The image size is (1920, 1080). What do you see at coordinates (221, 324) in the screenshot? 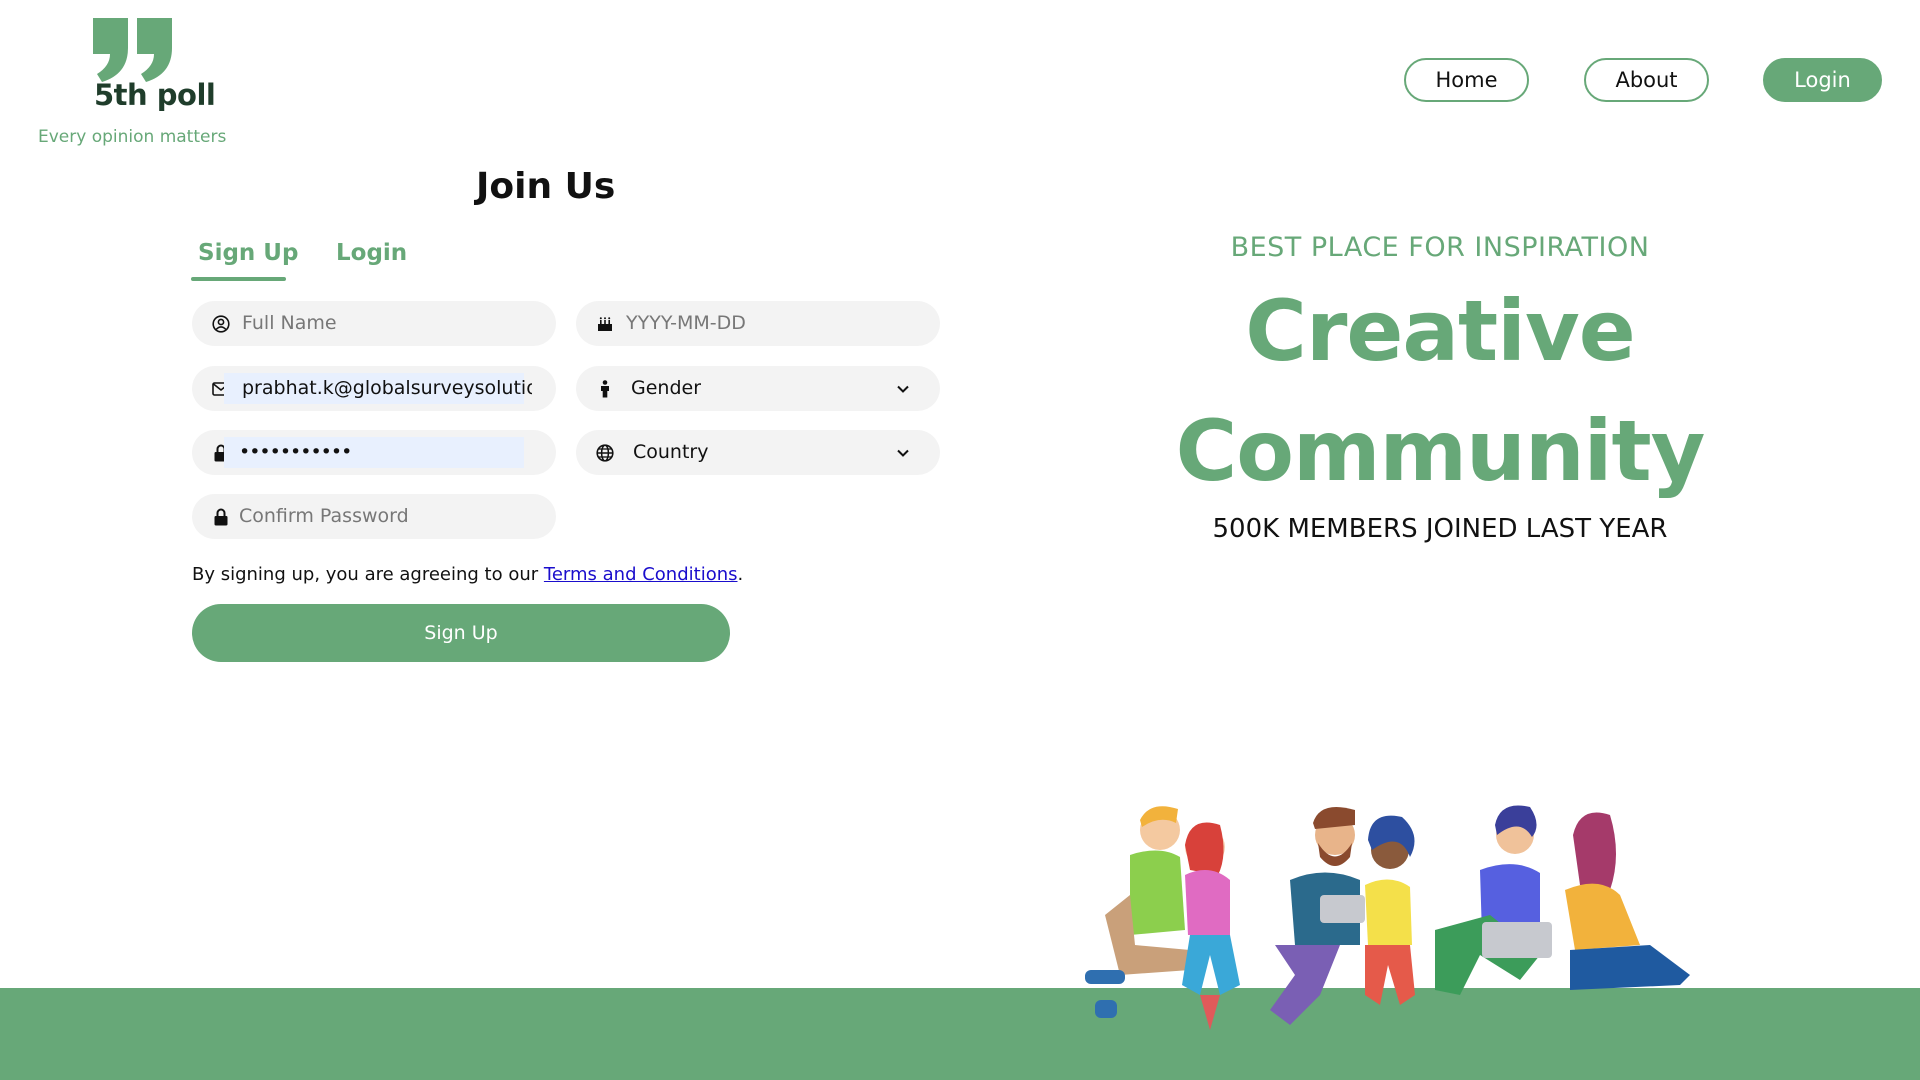
I see `user-circle-icon` at bounding box center [221, 324].